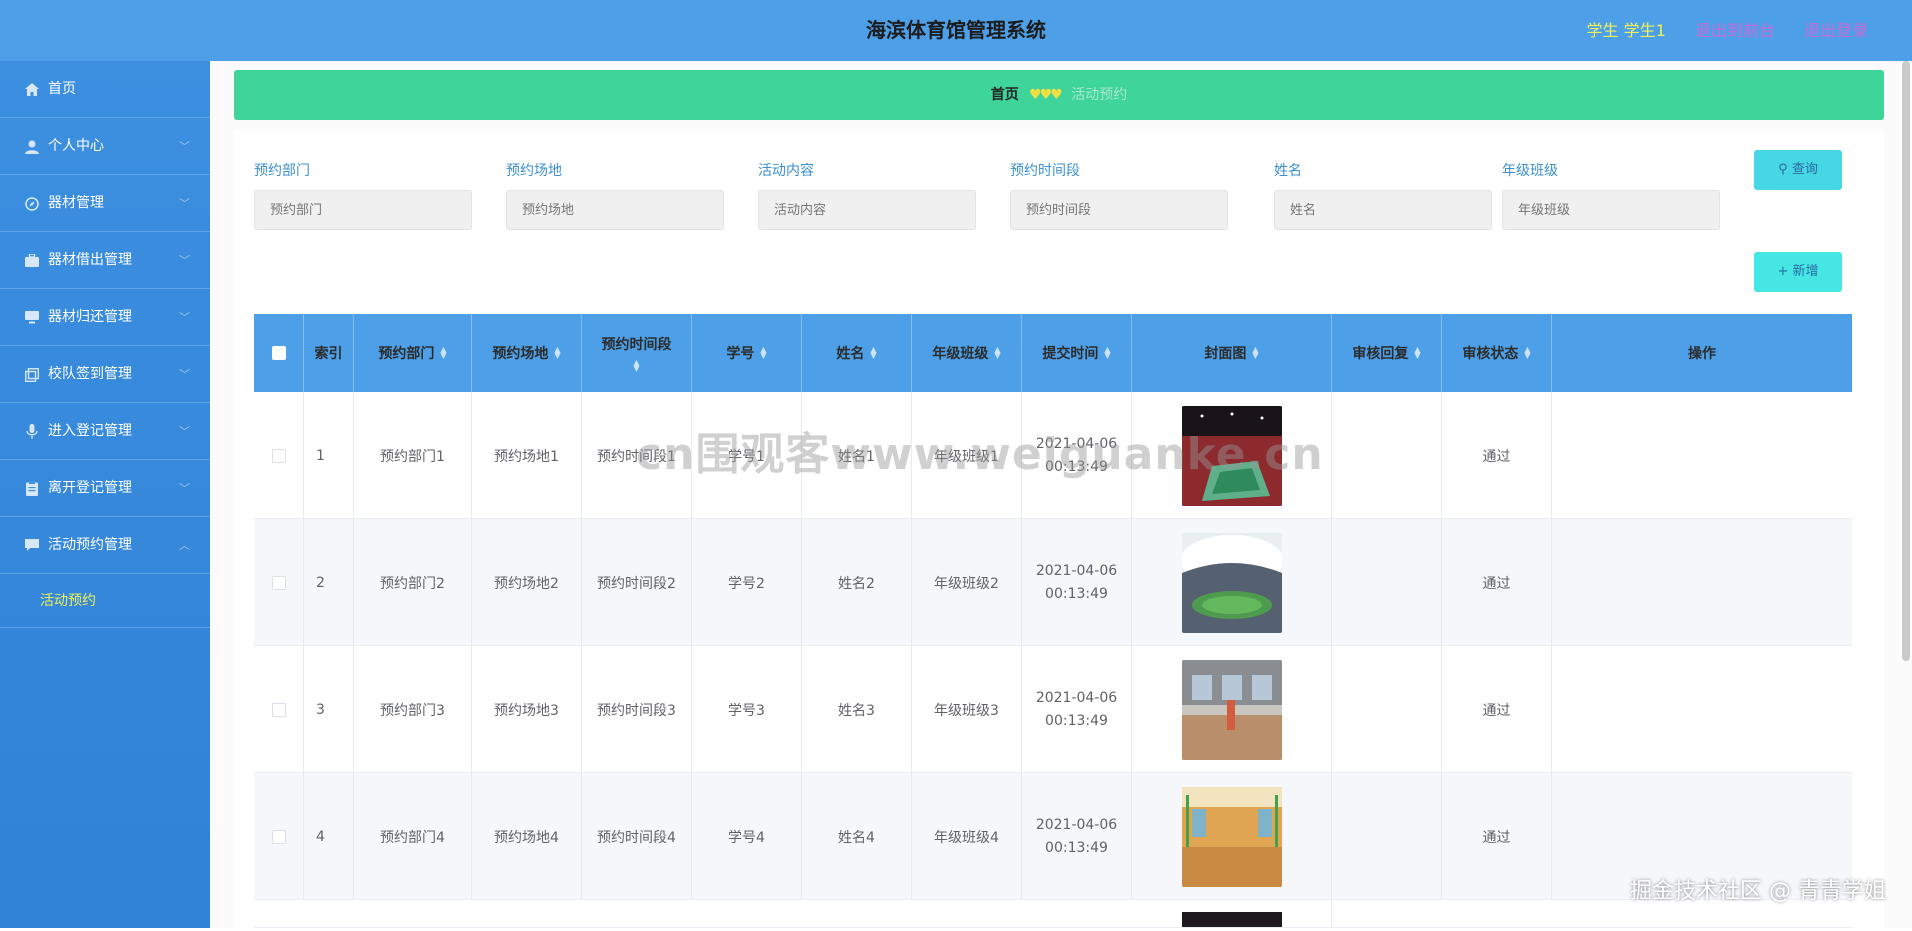 This screenshot has width=1912, height=931. Describe the element at coordinates (105, 89) in the screenshot. I see `sidebar-item-home: 首页` at that location.